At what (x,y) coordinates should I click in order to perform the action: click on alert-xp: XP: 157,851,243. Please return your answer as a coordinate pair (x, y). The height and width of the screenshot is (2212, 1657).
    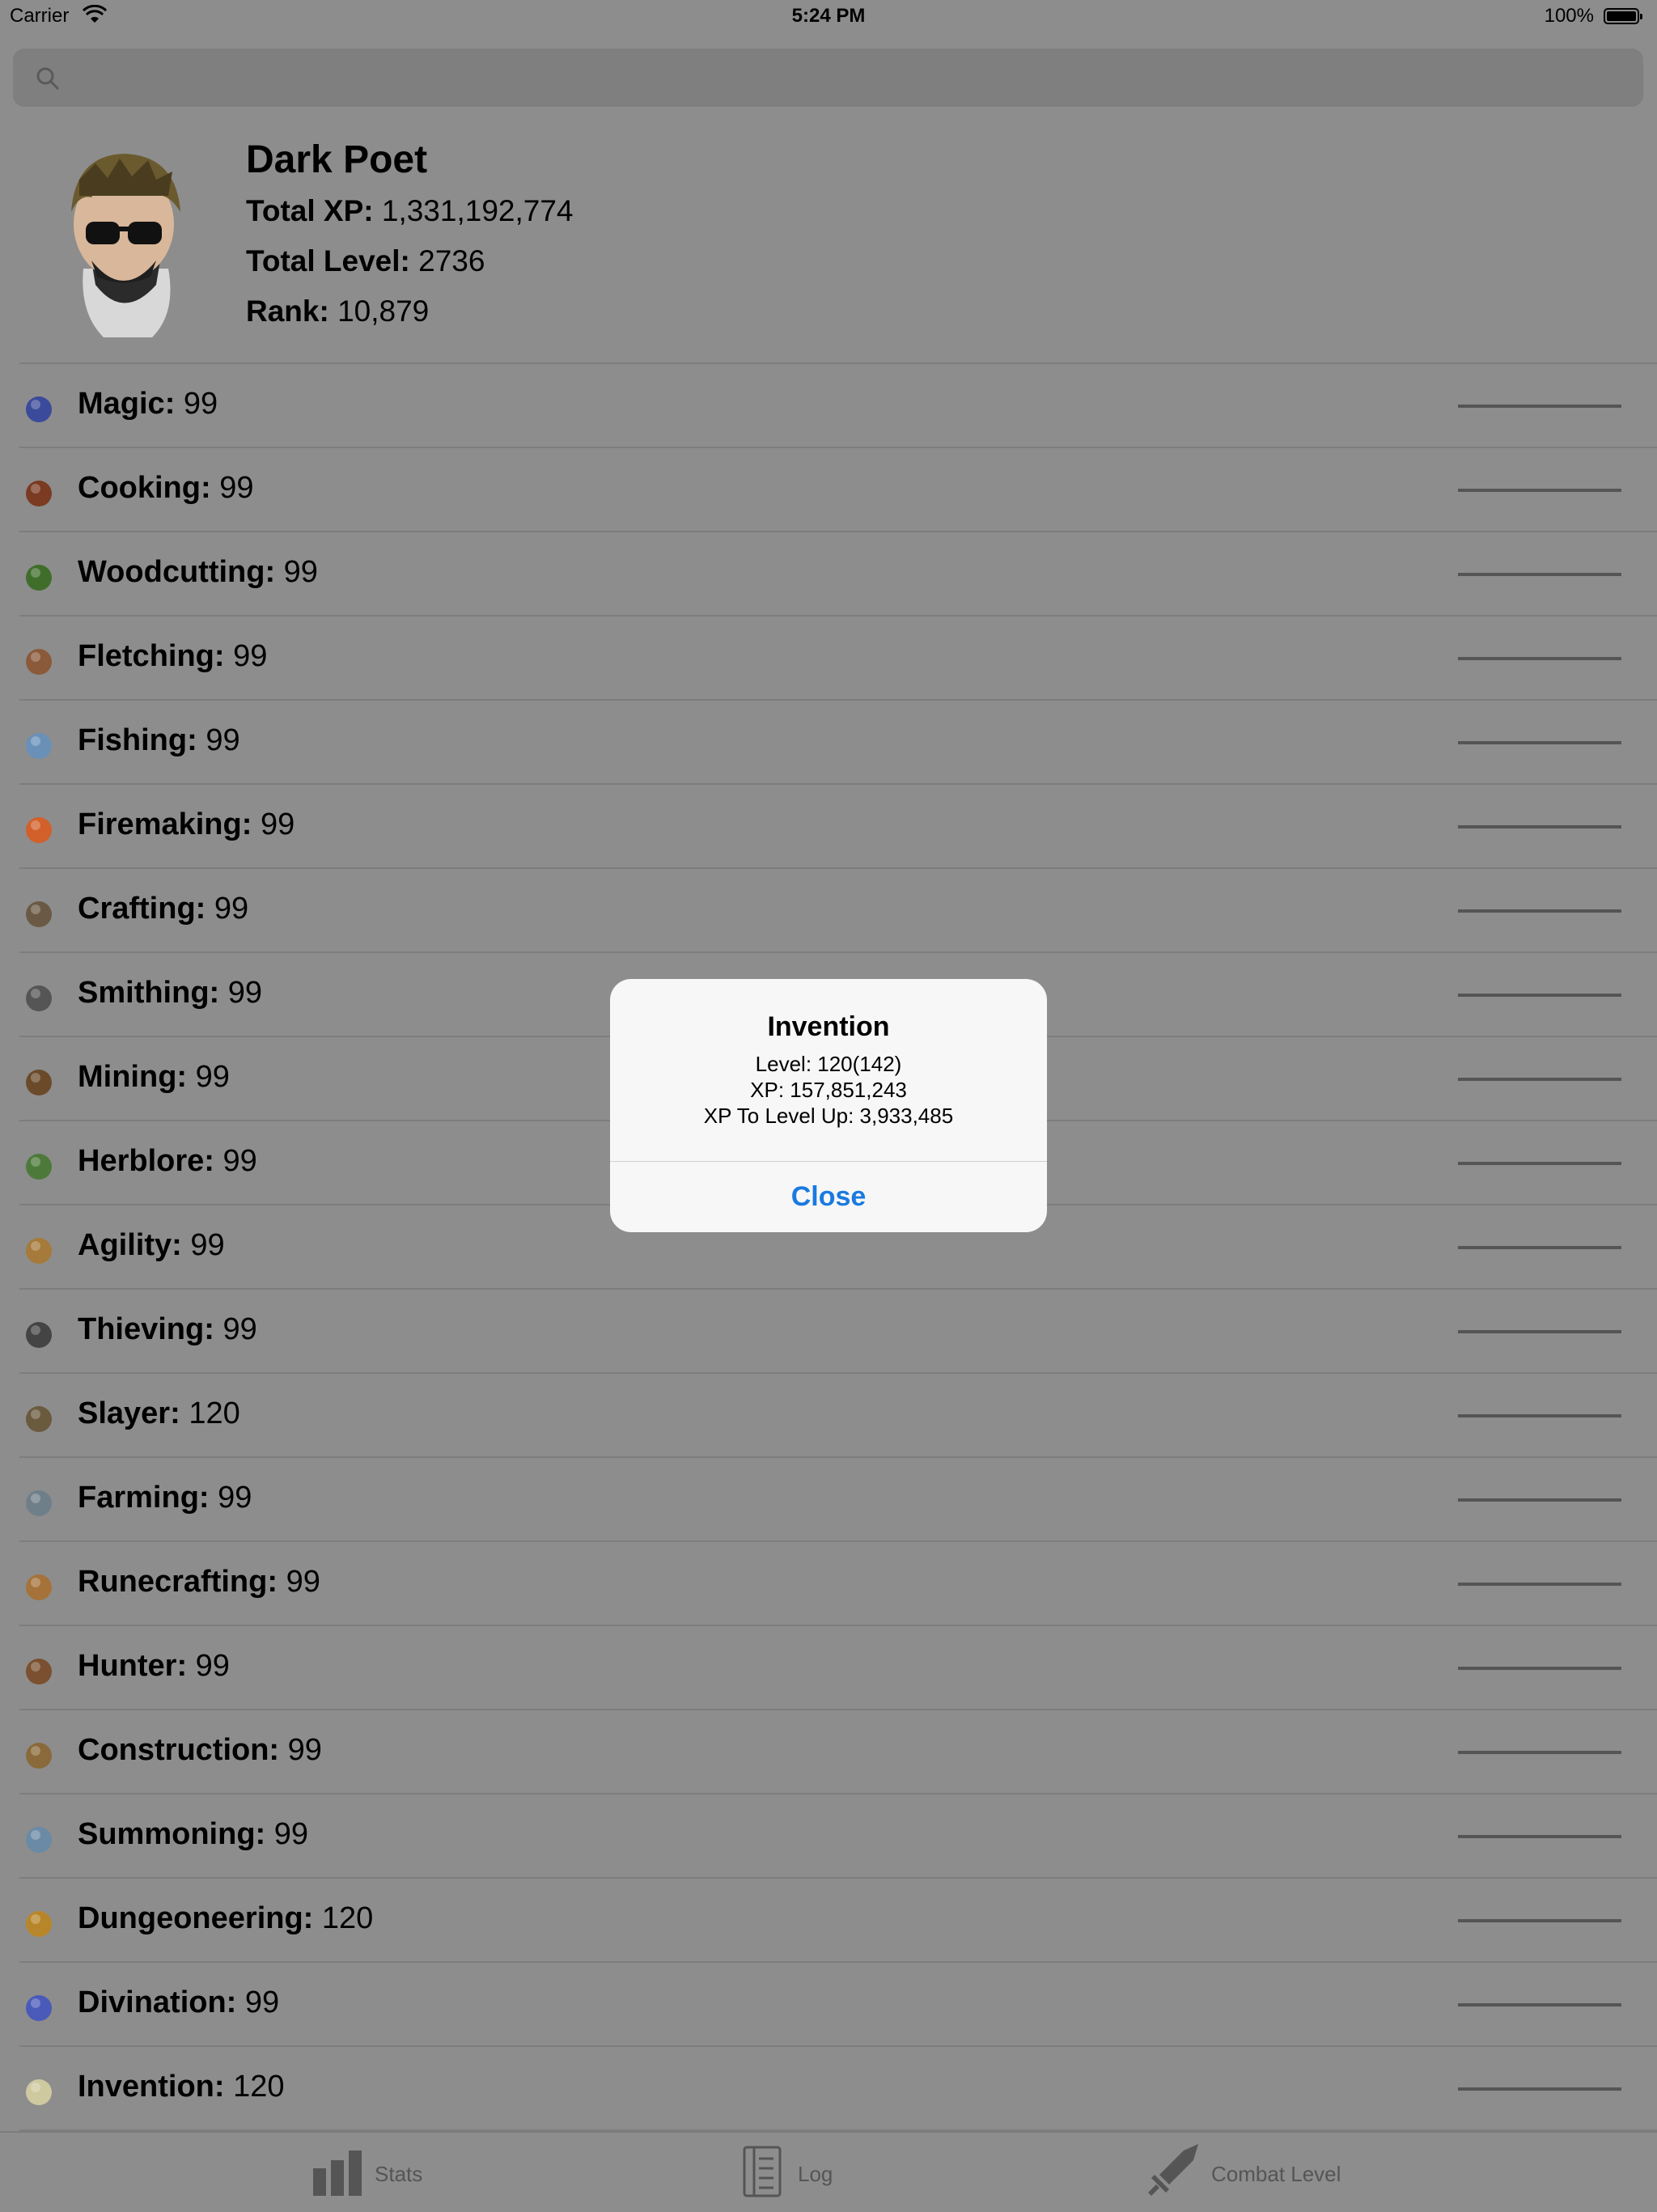
    Looking at the image, I should click on (828, 1090).